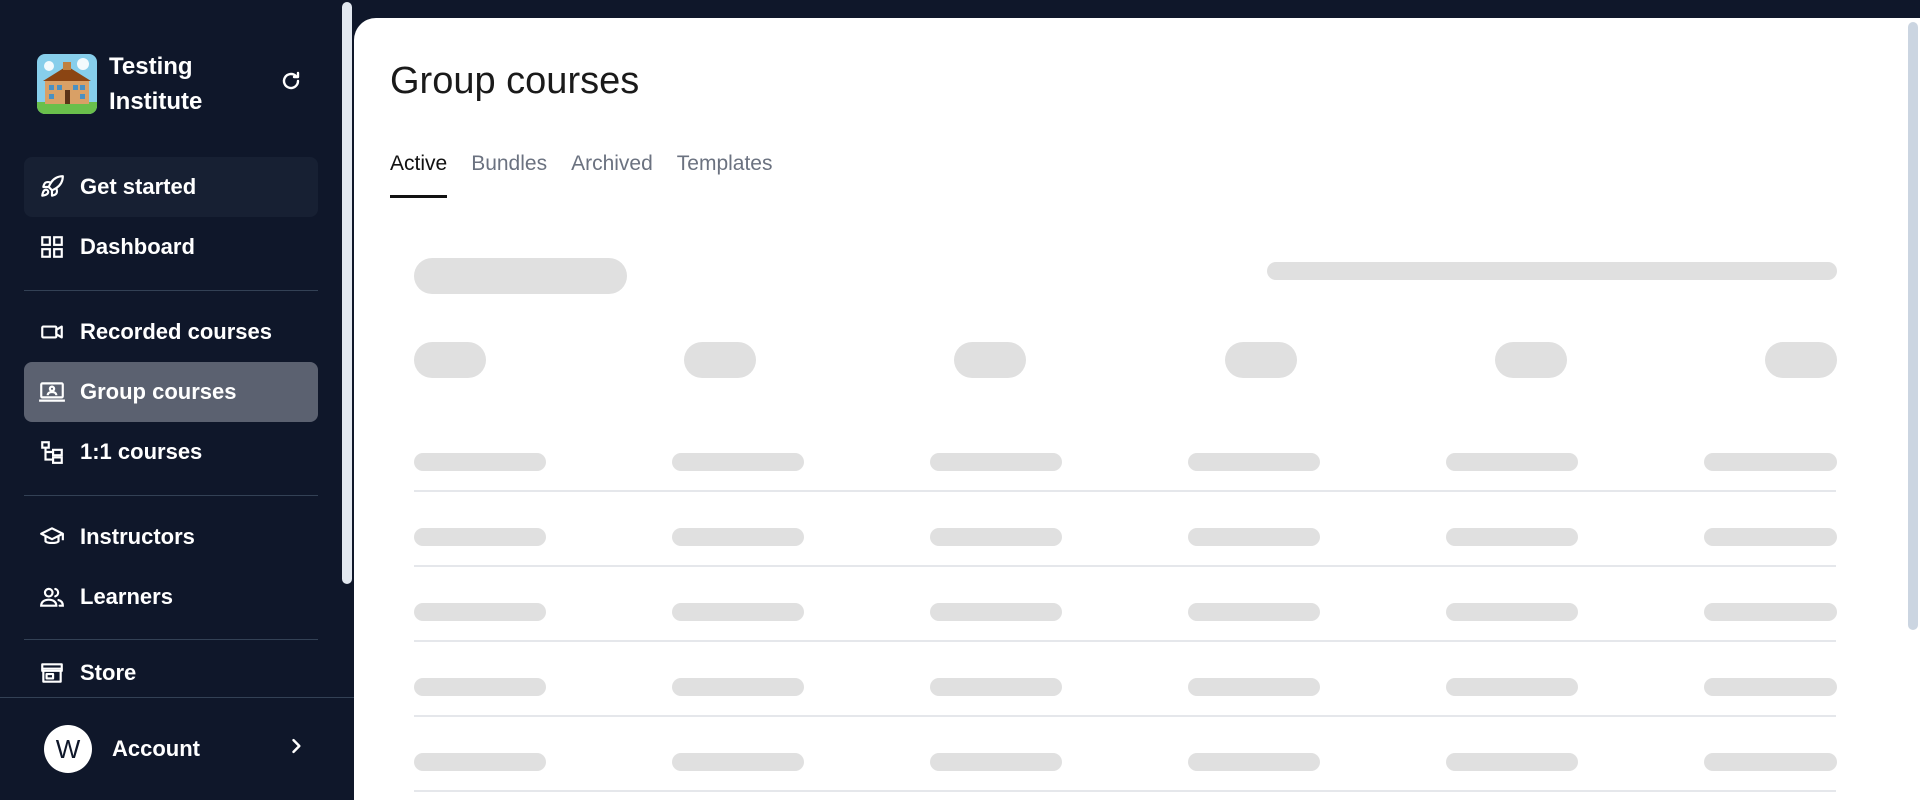  What do you see at coordinates (296, 748) in the screenshot?
I see `chevron-right-icon` at bounding box center [296, 748].